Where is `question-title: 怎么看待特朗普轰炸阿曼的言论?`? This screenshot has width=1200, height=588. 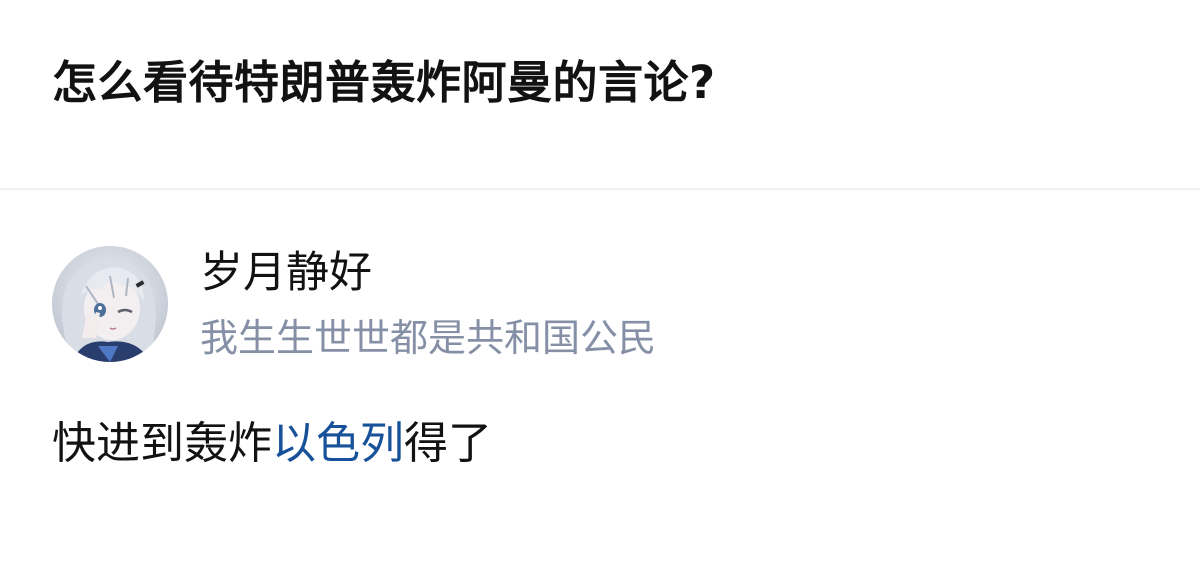
question-title: 怎么看待特朗普轰炸阿曼的言论? is located at coordinates (384, 83).